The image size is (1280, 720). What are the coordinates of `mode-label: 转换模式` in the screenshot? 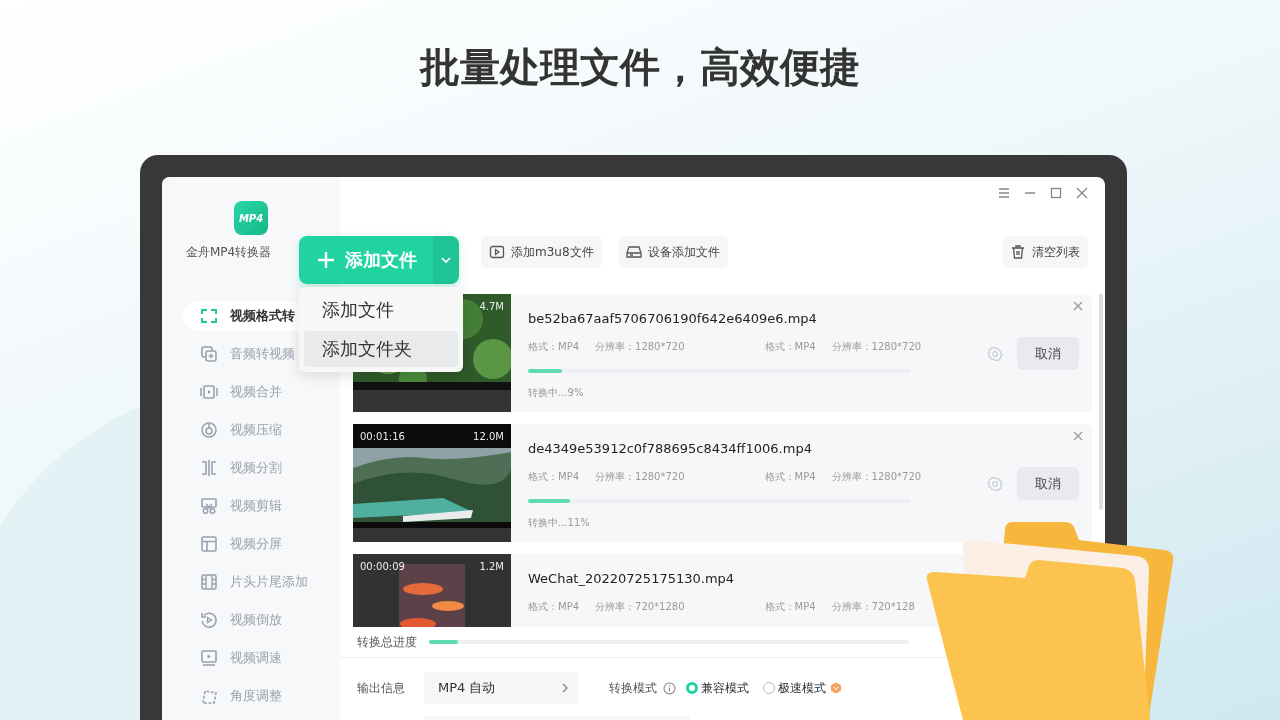 It's located at (633, 688).